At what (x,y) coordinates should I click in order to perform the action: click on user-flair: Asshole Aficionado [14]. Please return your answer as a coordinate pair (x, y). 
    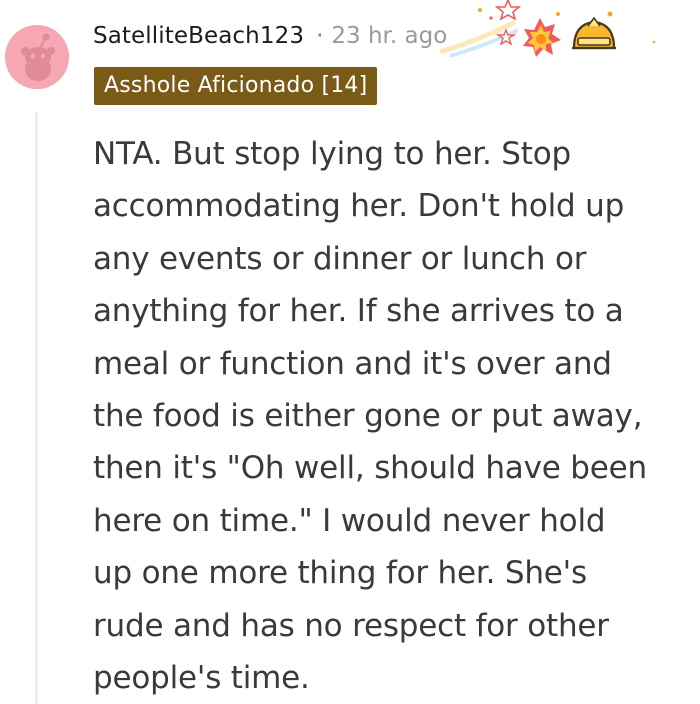
    Looking at the image, I should click on (236, 86).